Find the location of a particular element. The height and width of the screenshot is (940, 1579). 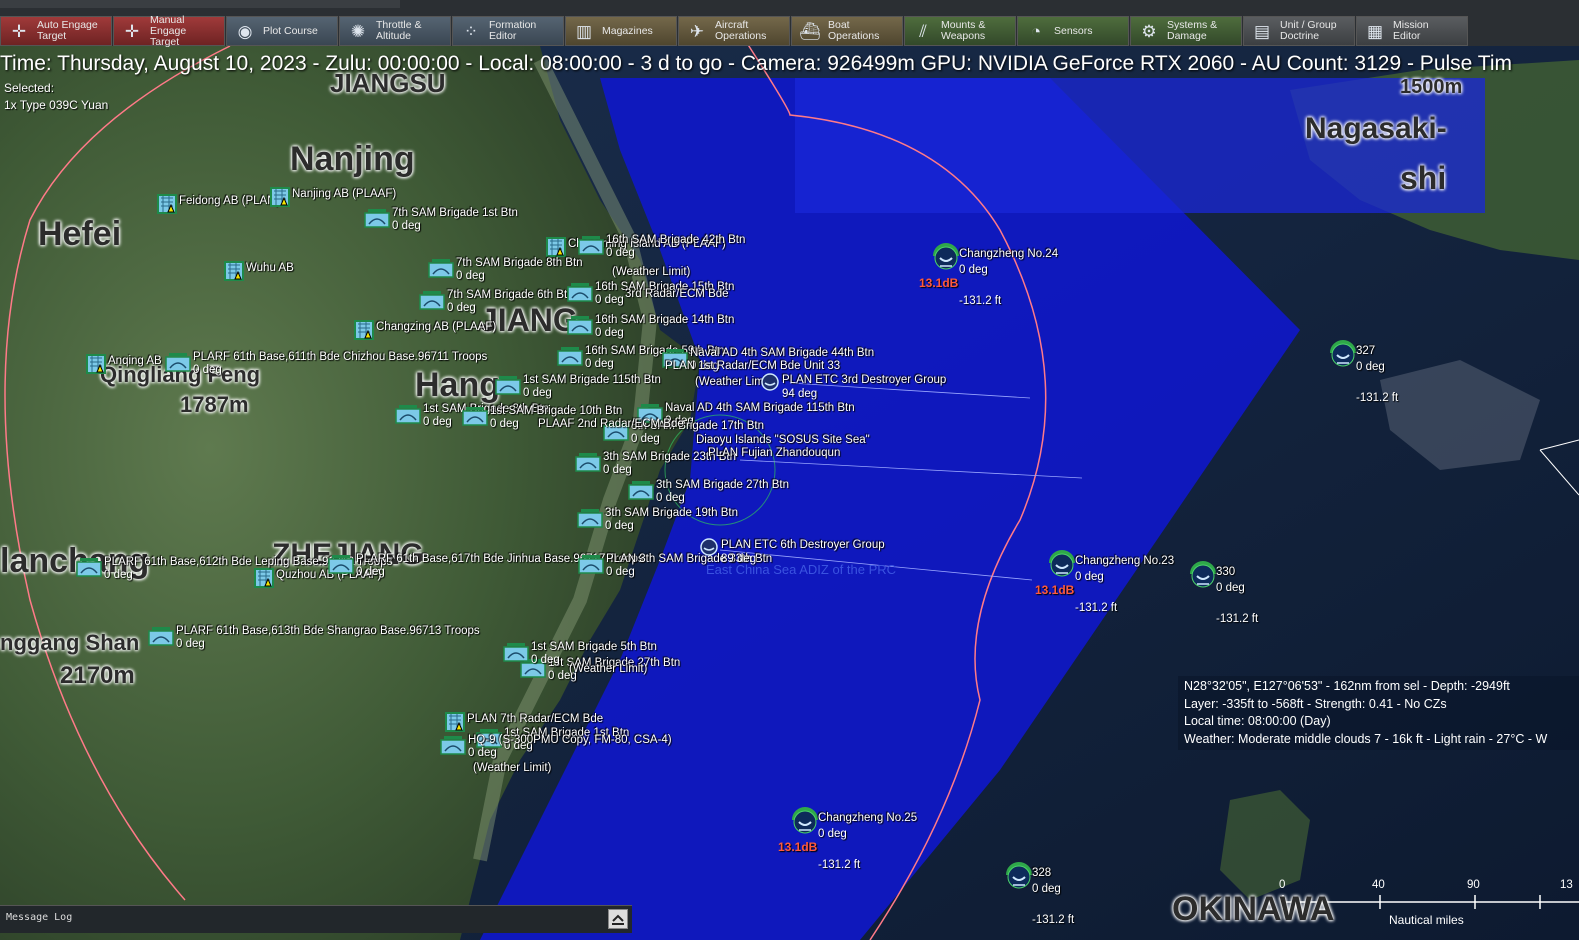

sam-site-label: 1st SAM Brigade 115th Btn is located at coordinates (592, 380).